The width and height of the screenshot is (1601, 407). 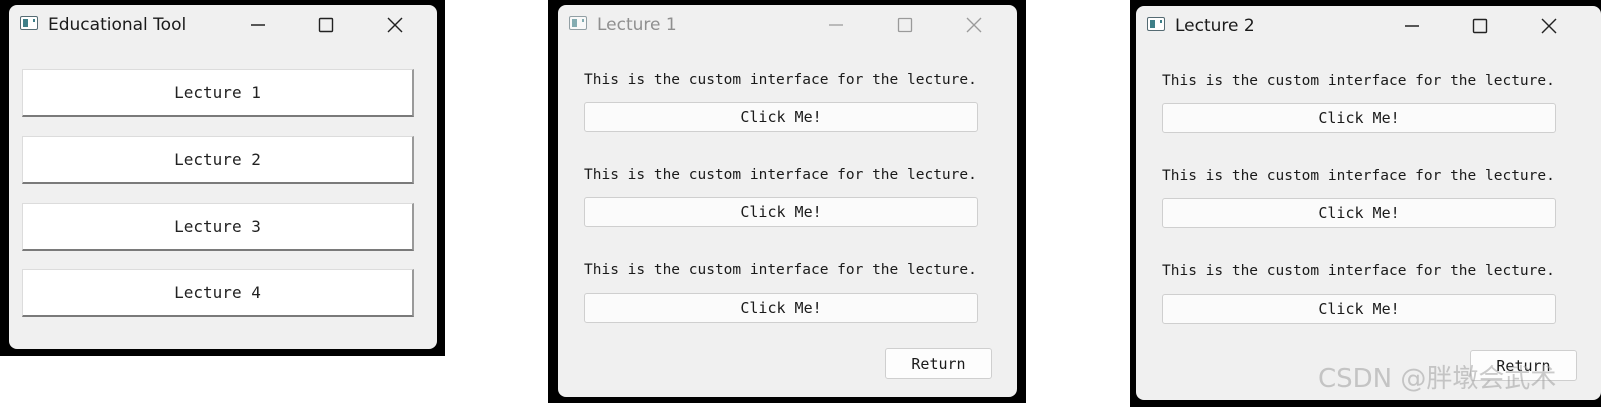 I want to click on lecture-4-button: Lecture 4, so click(x=218, y=293).